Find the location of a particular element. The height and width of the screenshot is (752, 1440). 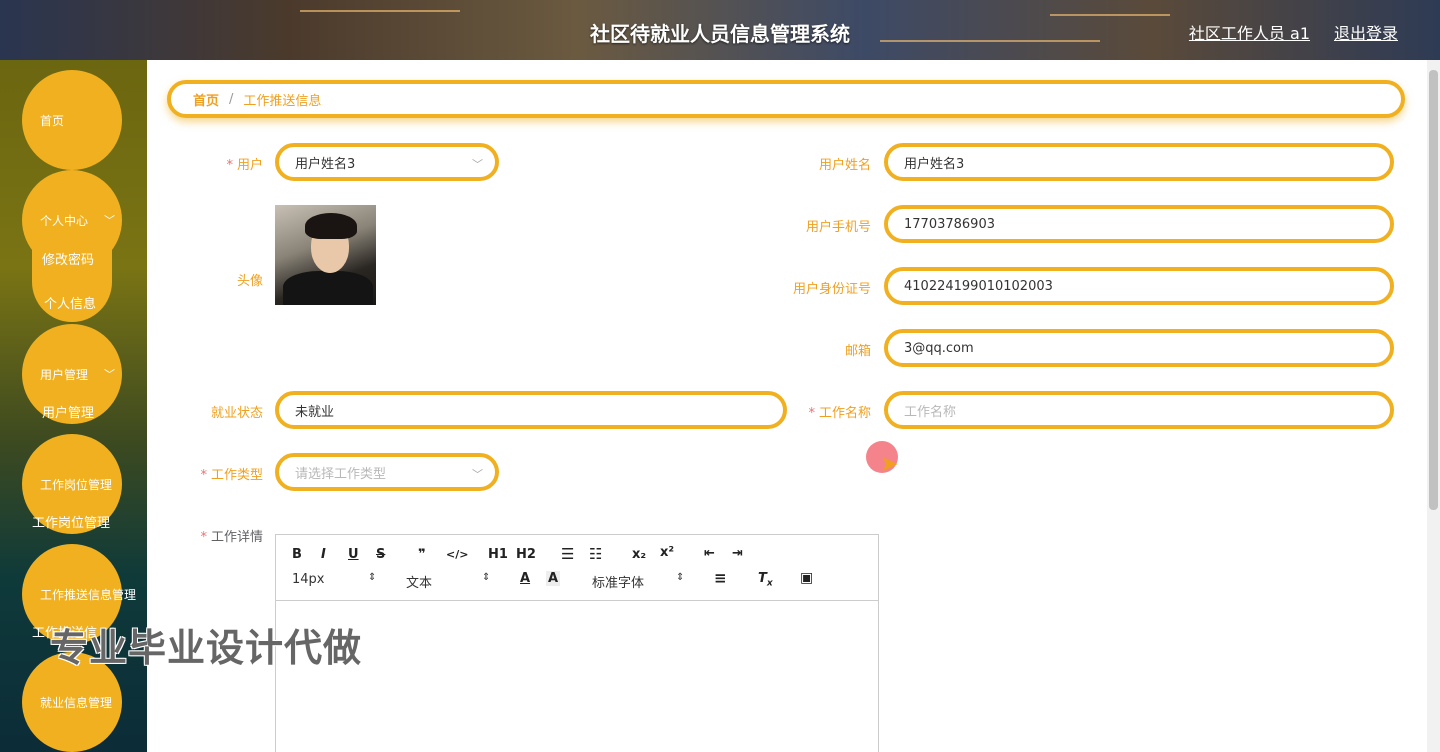

jobdetail-label: * 工作详情 is located at coordinates (205, 535).